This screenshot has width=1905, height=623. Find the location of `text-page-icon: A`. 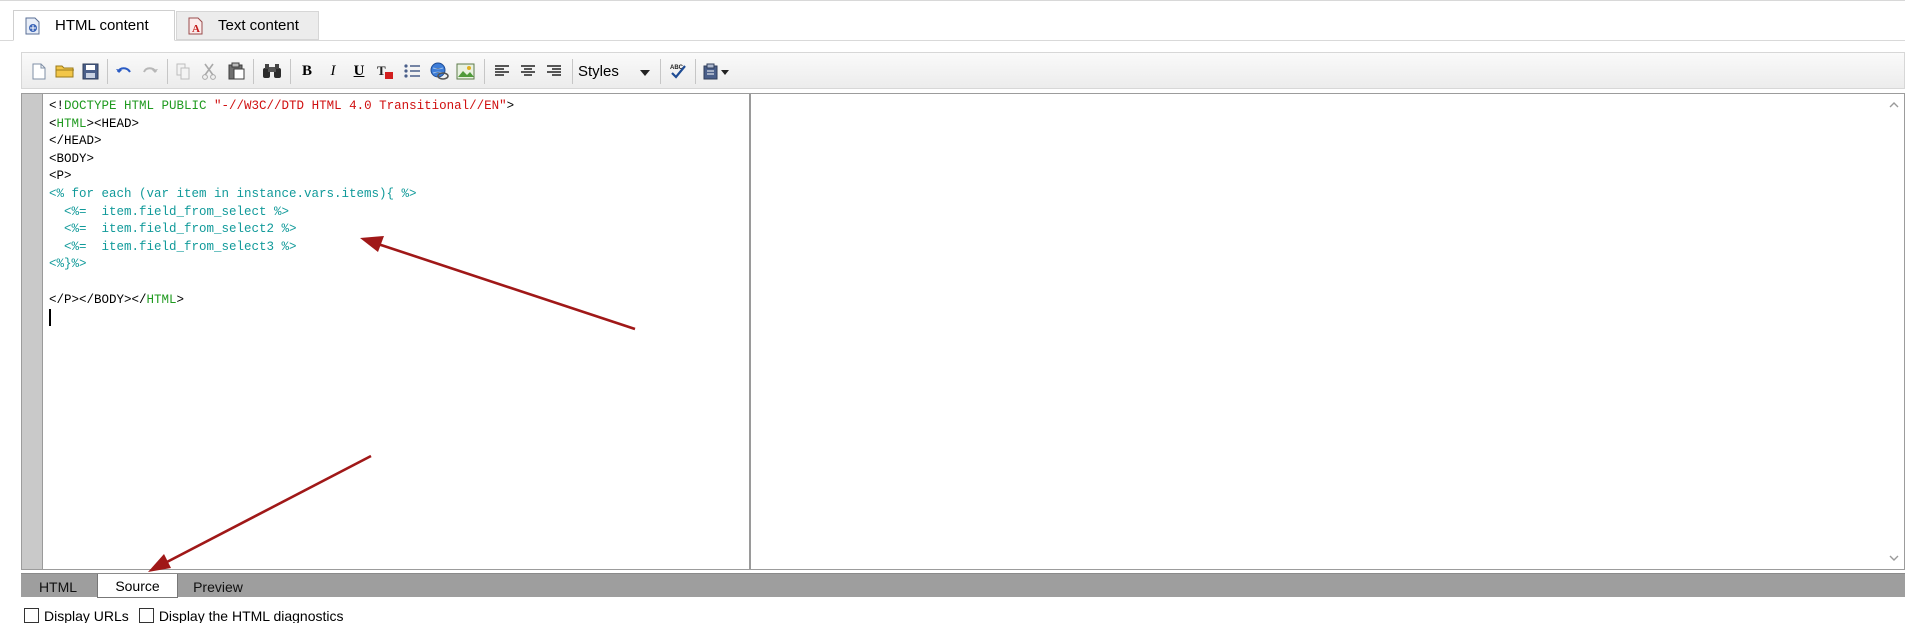

text-page-icon: A is located at coordinates (195, 26).